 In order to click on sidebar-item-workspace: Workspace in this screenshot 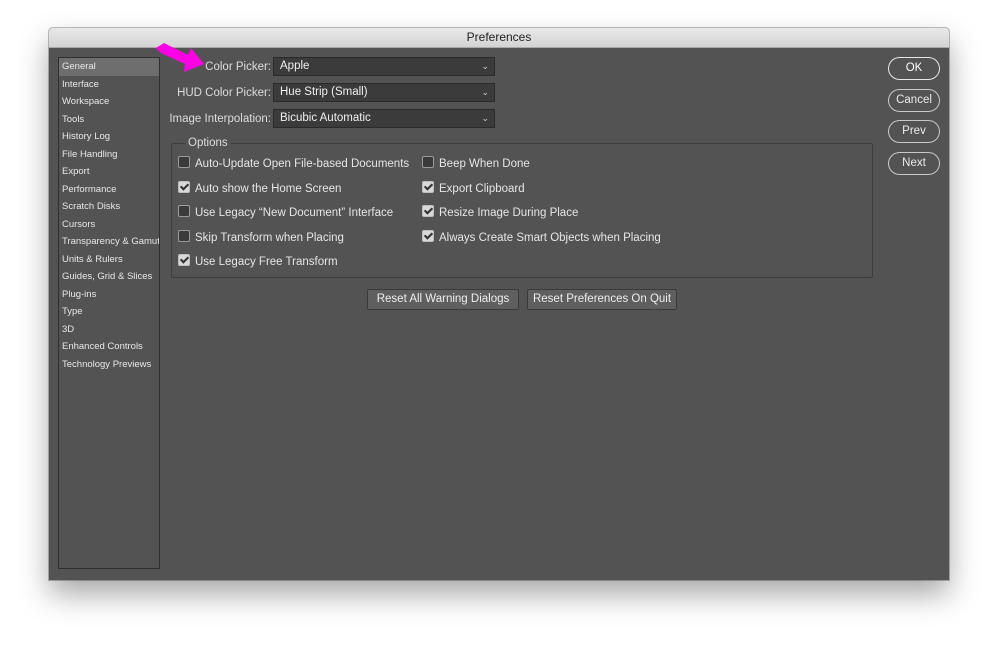, I will do `click(109, 102)`.